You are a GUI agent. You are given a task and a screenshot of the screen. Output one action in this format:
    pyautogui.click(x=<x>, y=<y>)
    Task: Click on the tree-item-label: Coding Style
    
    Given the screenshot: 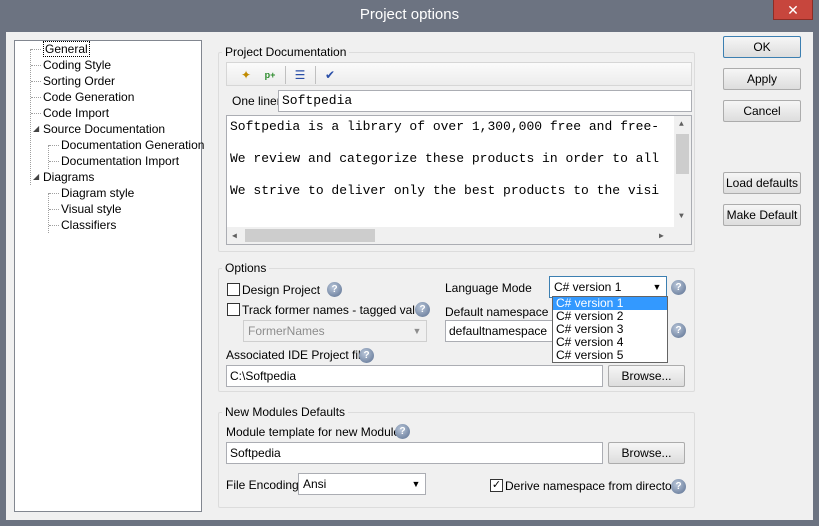 What is the action you would take?
    pyautogui.click(x=77, y=65)
    